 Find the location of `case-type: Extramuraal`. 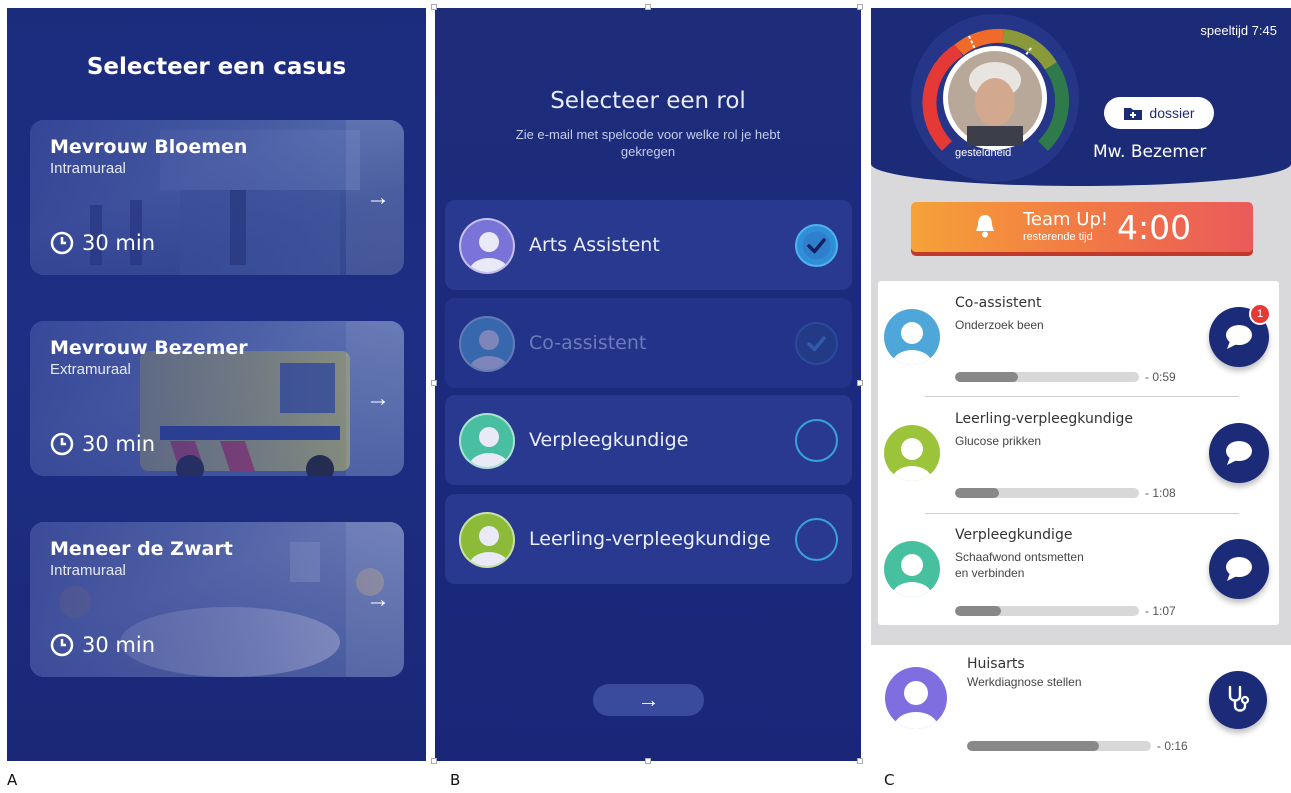

case-type: Extramuraal is located at coordinates (90, 369).